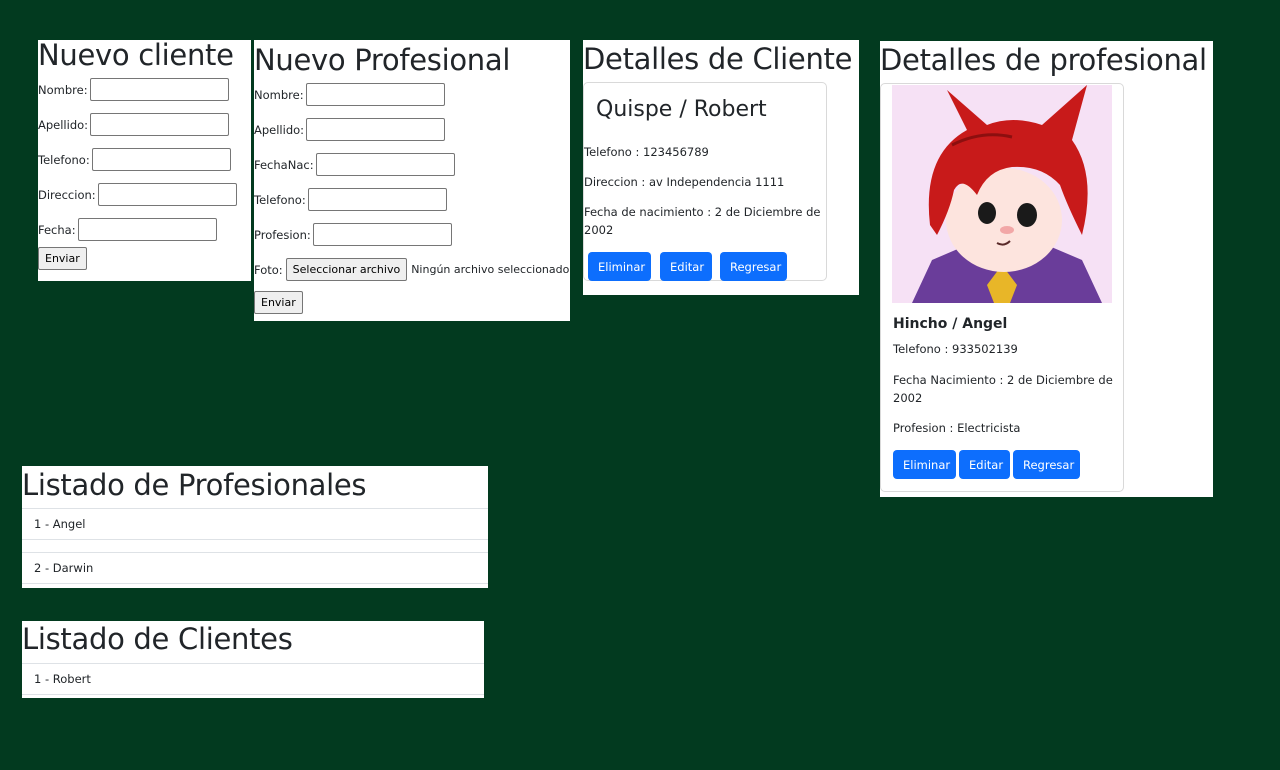  I want to click on listado-clientes-title: Listado de Clientes, so click(157, 639).